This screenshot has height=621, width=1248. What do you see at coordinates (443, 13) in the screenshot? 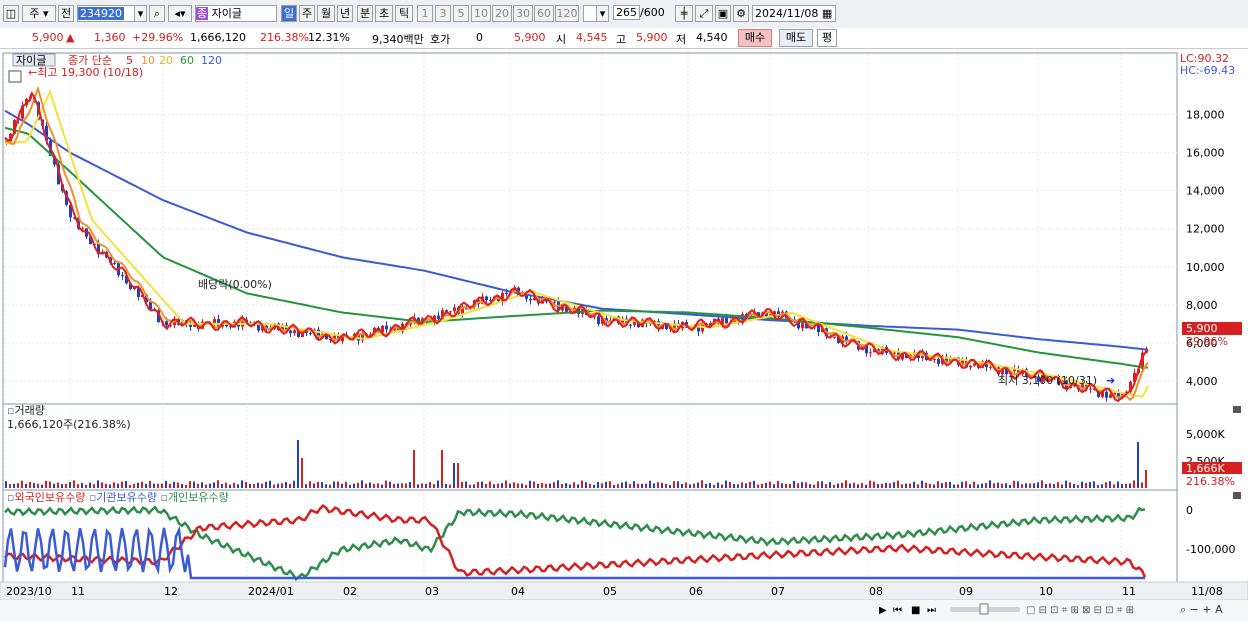
I see `minute-tab-3: 3` at bounding box center [443, 13].